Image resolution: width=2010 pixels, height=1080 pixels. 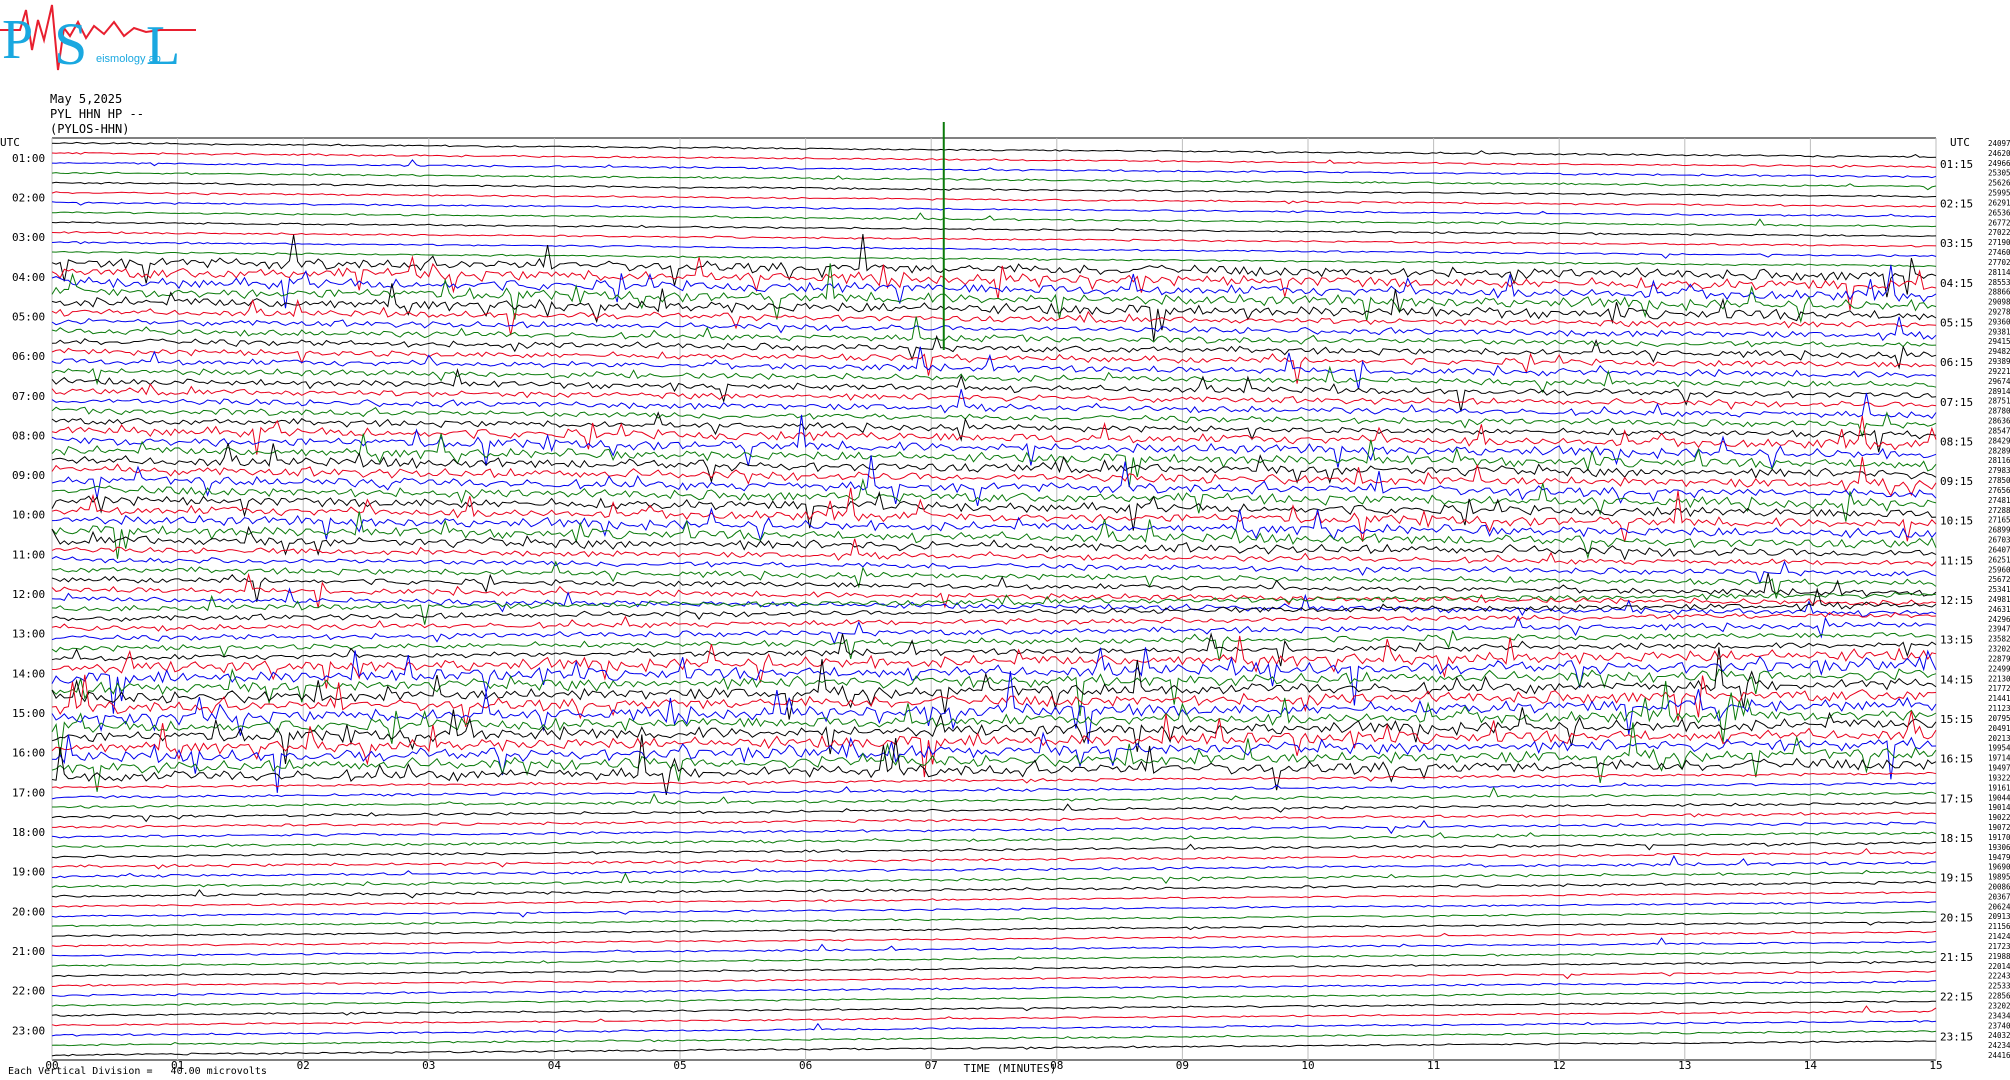 What do you see at coordinates (1999, 520) in the screenshot?
I see `right-count-label: 27165` at bounding box center [1999, 520].